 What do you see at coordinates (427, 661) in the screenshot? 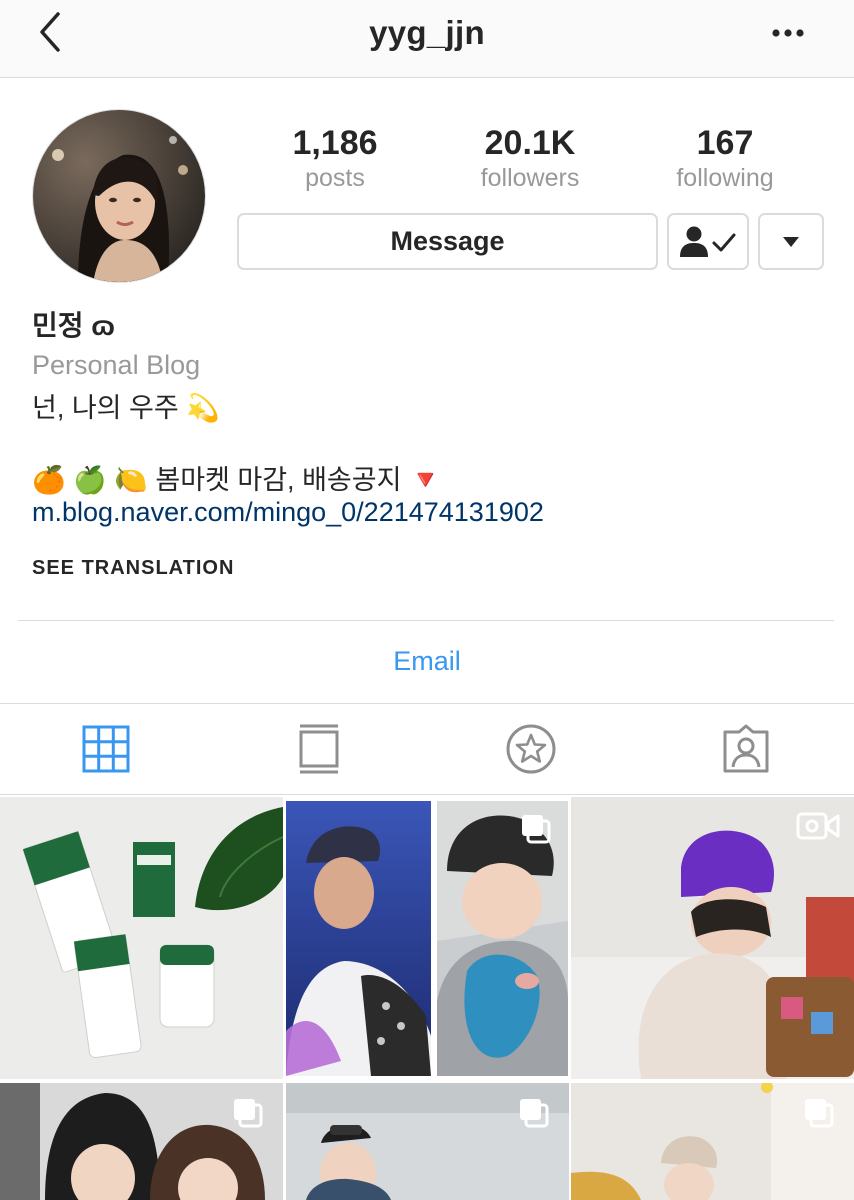
I see `email-contact-button: Email` at bounding box center [427, 661].